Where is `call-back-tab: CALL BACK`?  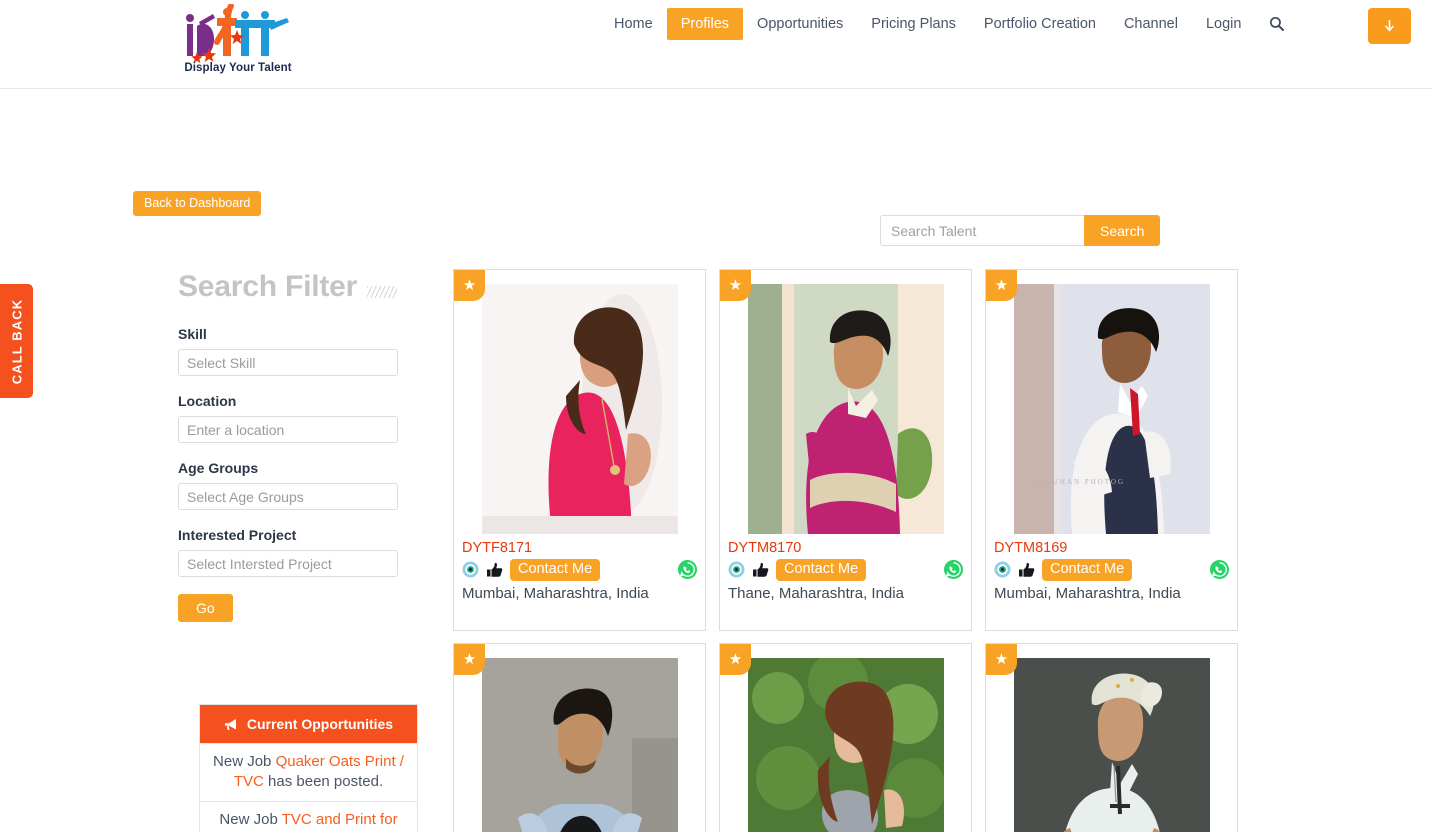 call-back-tab: CALL BACK is located at coordinates (16, 341).